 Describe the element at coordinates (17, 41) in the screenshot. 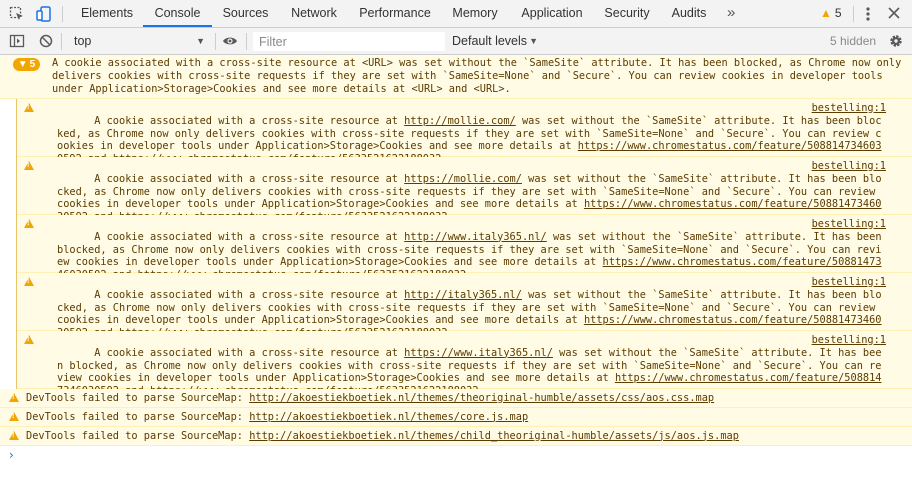

I see `show-sidebar-icon` at that location.